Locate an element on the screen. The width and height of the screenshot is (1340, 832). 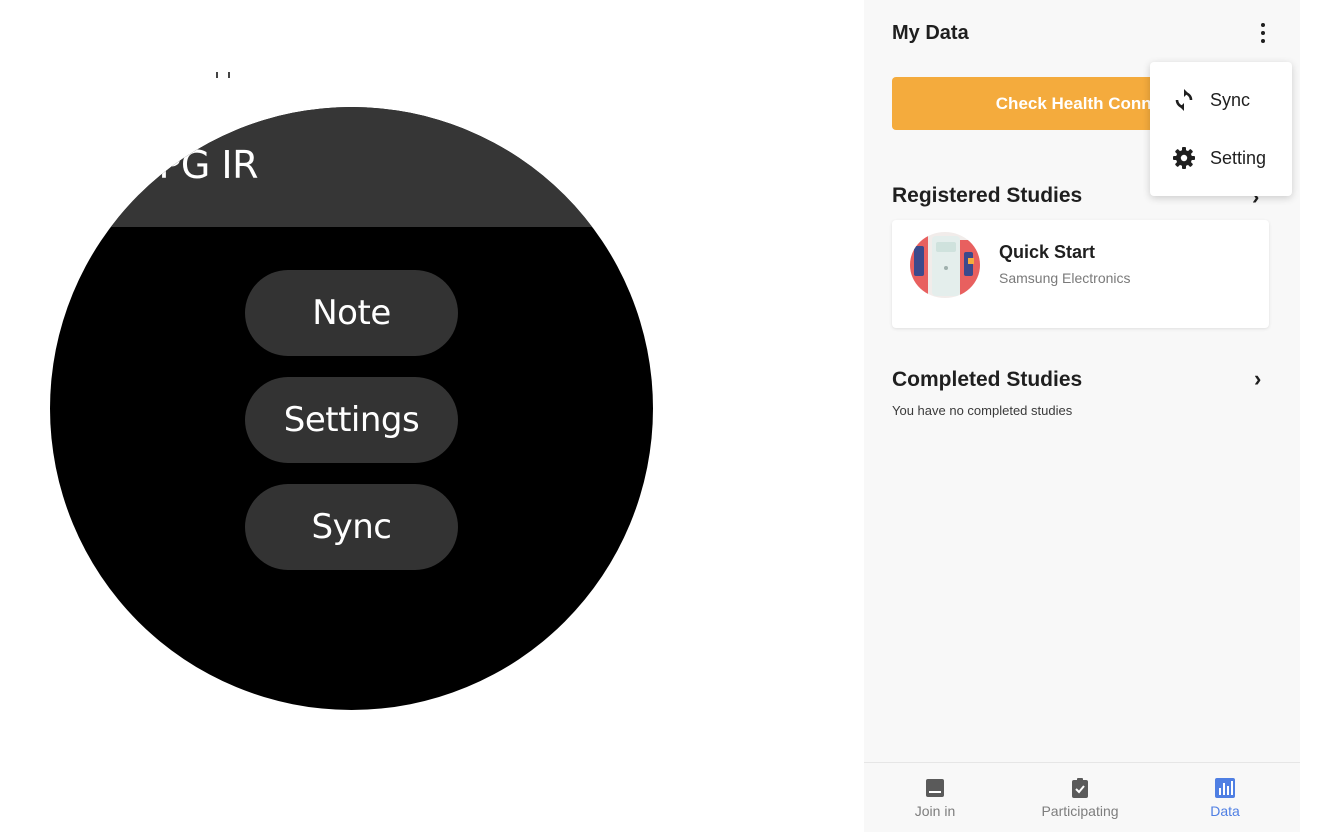
nav-item-data: Data is located at coordinates (1225, 798).